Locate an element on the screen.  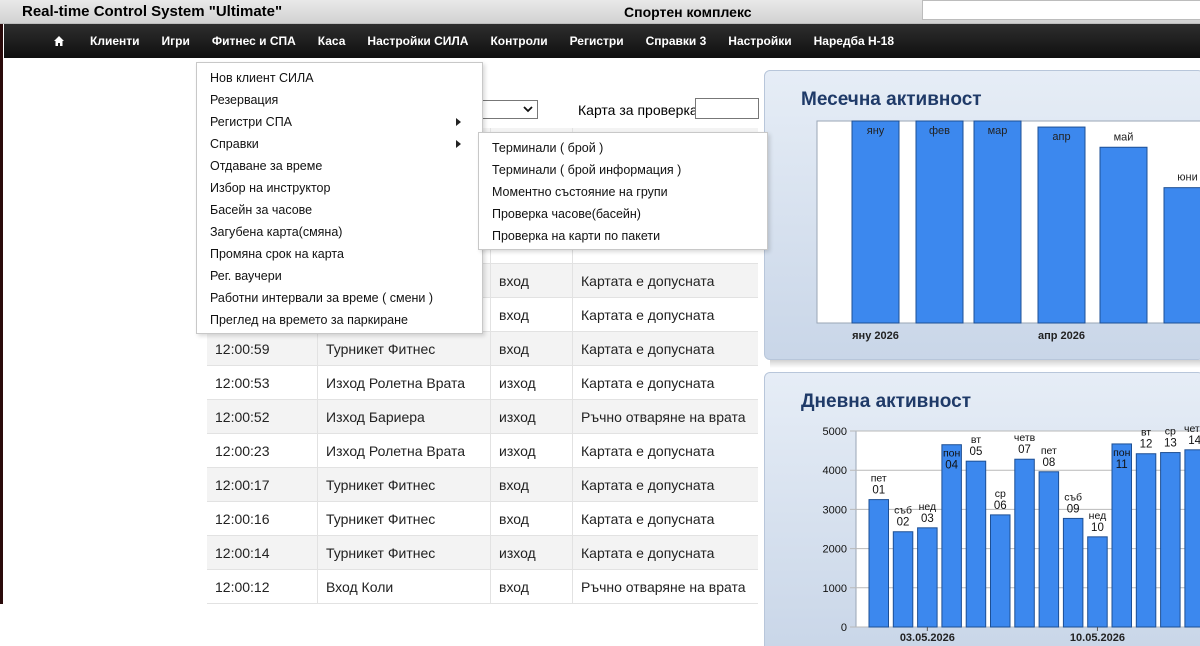
submenu-item: Терминали ( брой ) is located at coordinates (547, 148).